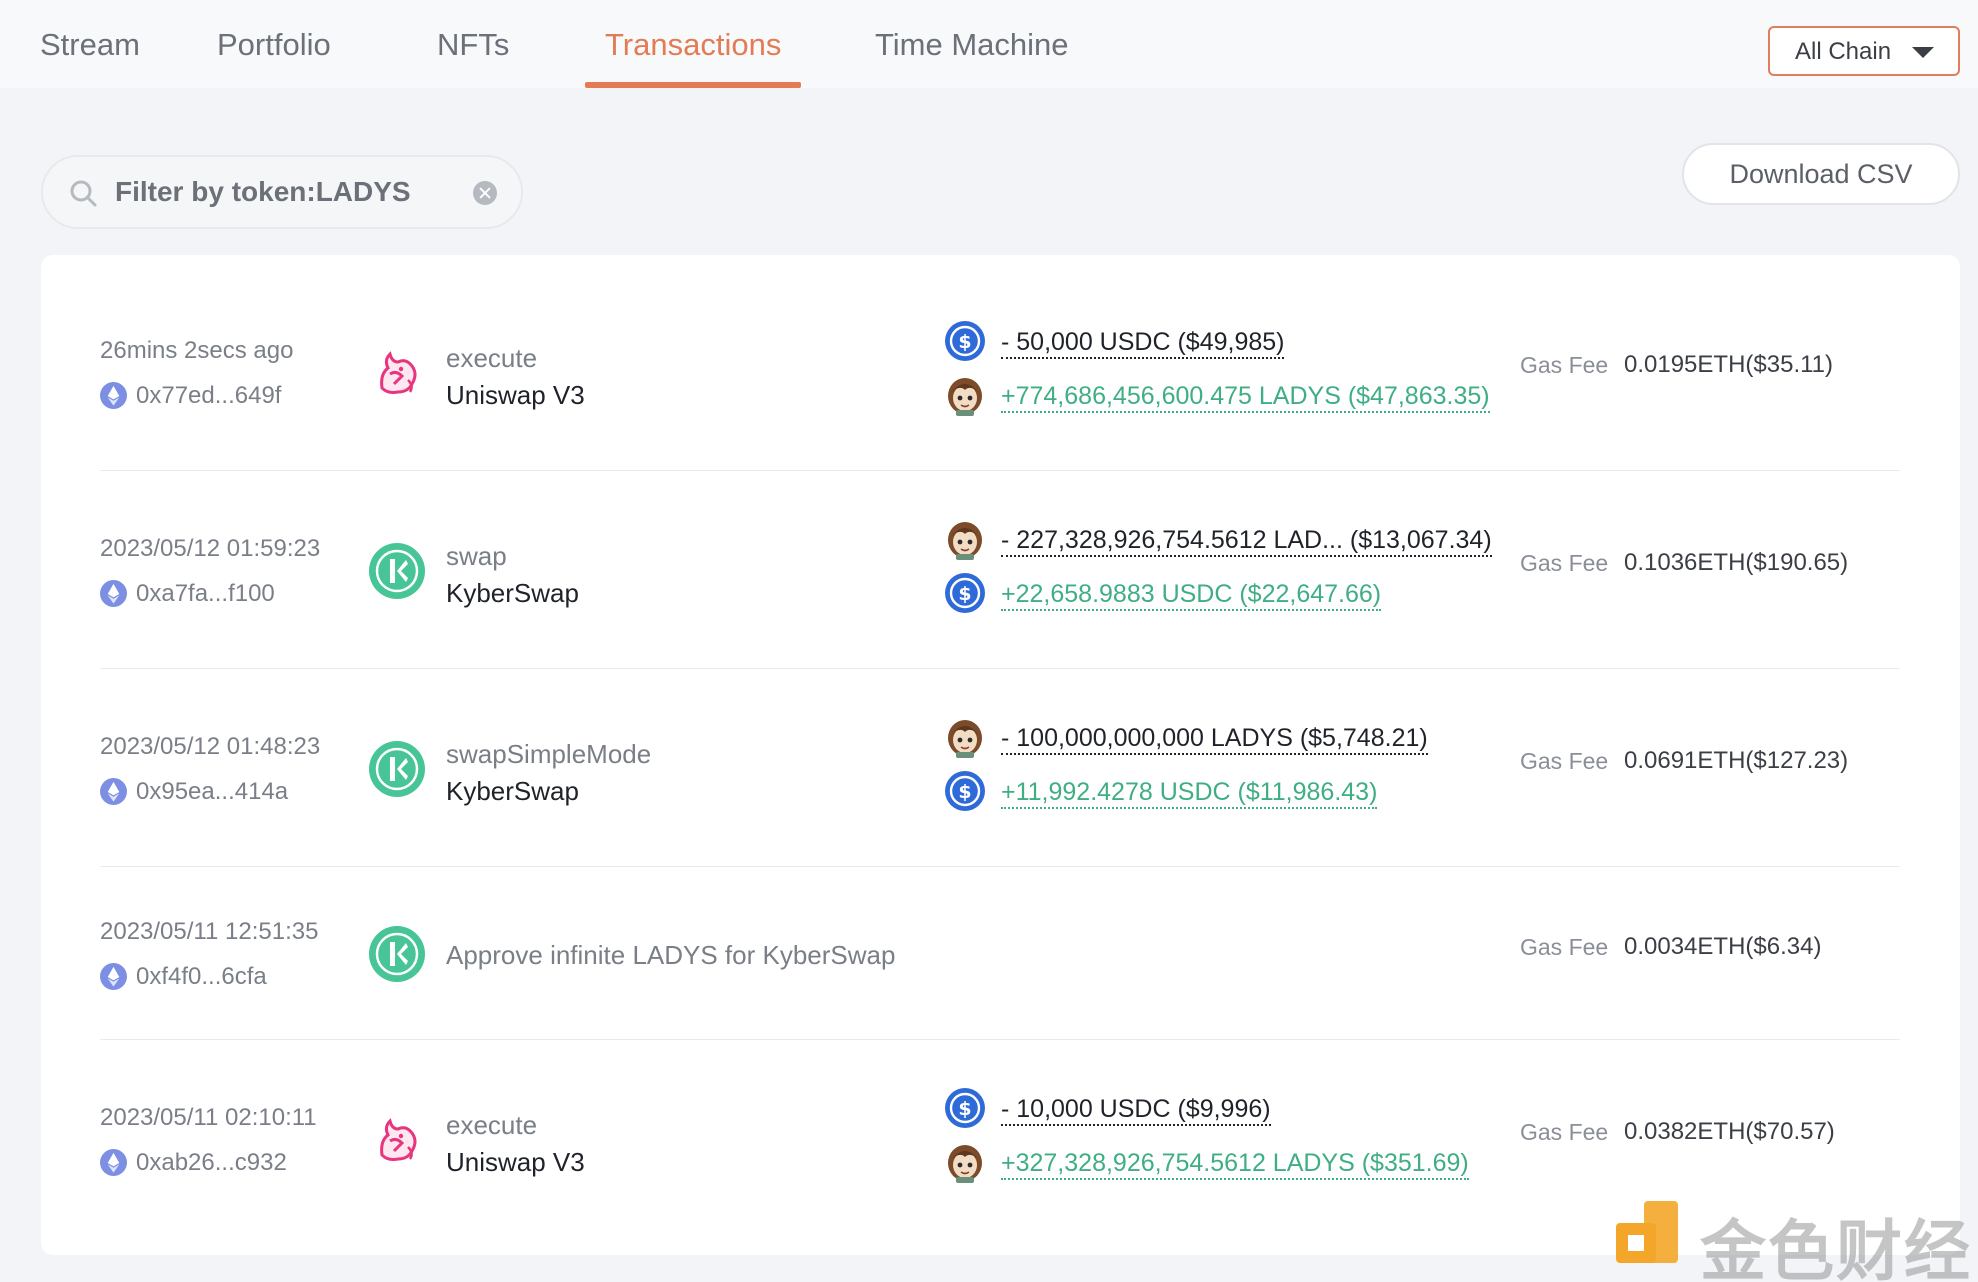 Image resolution: width=1978 pixels, height=1282 pixels. I want to click on tx-time: 2023/05/11 02:10:11, so click(208, 1117).